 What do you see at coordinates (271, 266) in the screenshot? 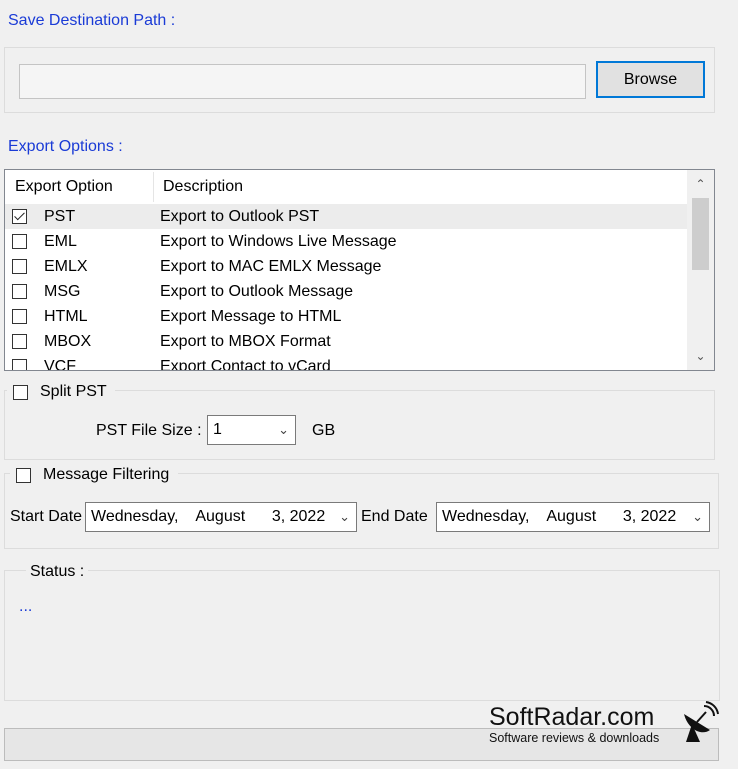
I see `option-description: Export to MAC EMLX Message` at bounding box center [271, 266].